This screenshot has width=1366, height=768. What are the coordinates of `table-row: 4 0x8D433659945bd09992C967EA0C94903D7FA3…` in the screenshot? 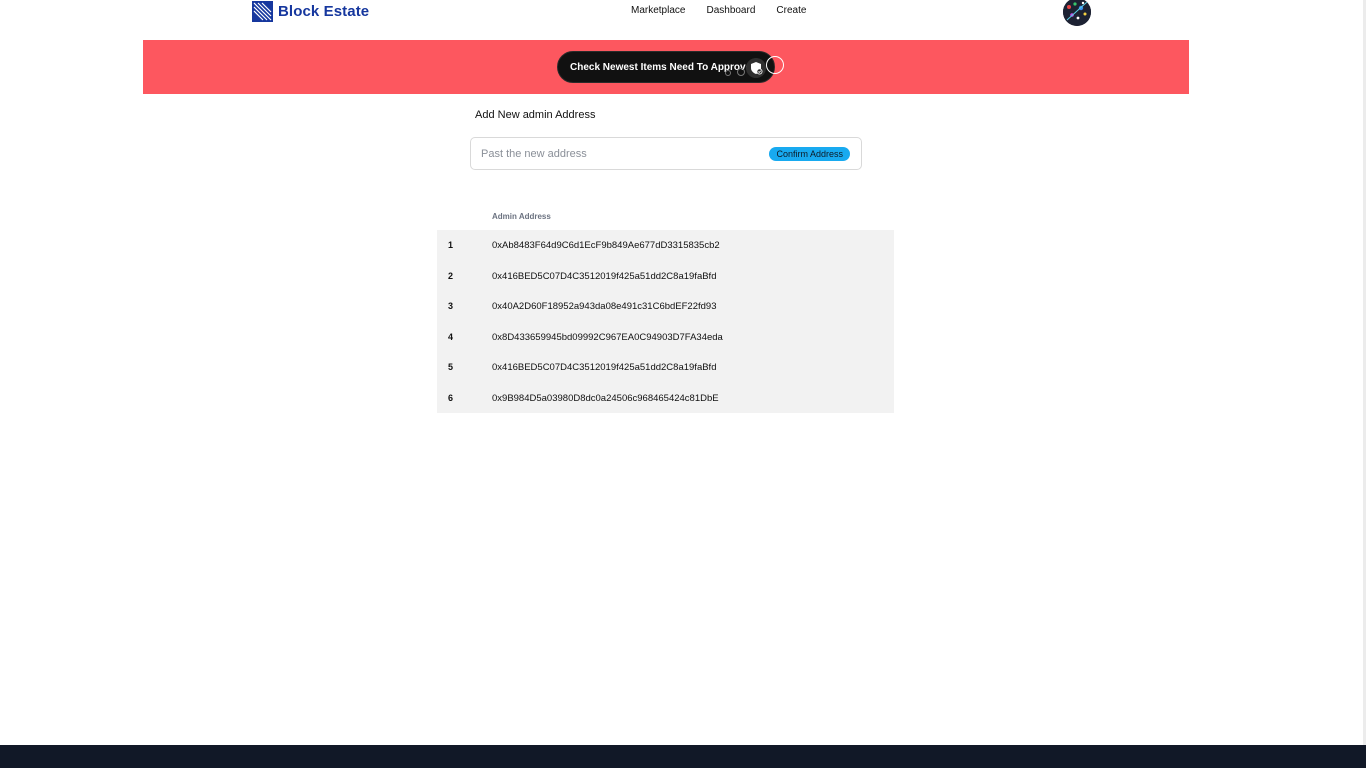 It's located at (665, 337).